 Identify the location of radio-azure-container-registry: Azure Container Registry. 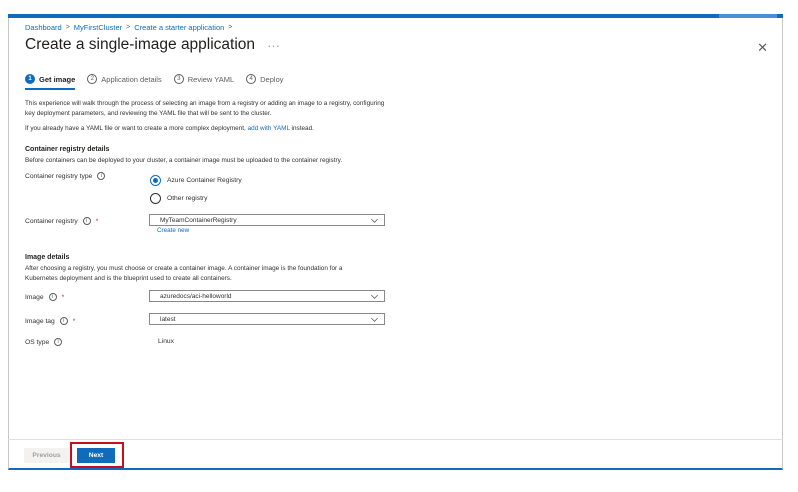
(196, 180).